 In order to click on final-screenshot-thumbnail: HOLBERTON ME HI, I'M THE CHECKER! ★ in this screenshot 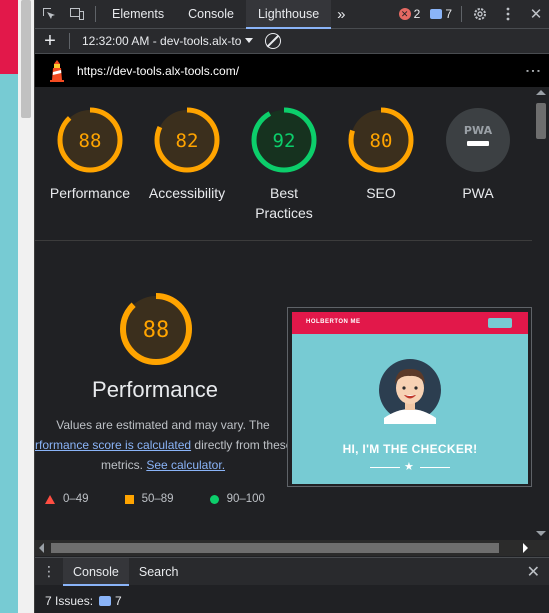, I will do `click(409, 397)`.